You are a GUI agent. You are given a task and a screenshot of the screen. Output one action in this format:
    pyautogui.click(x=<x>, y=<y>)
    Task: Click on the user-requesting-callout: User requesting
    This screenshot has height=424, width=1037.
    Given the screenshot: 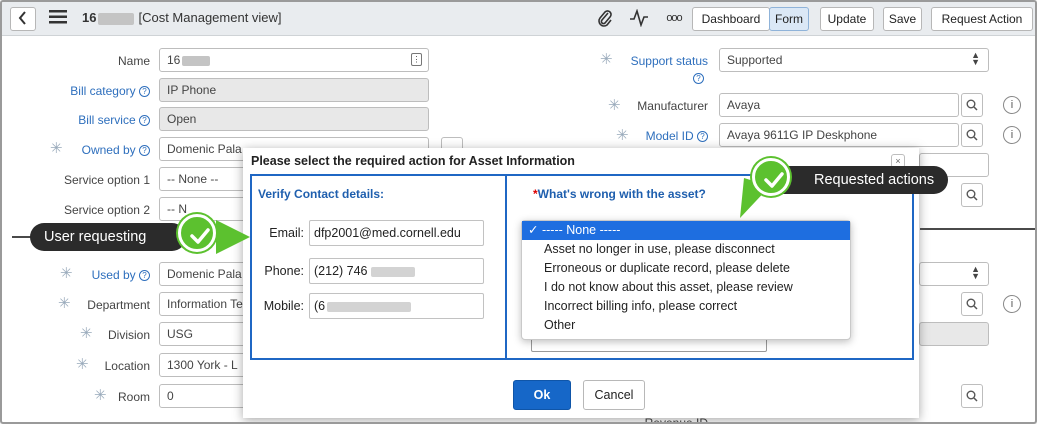 What is the action you would take?
    pyautogui.click(x=108, y=237)
    